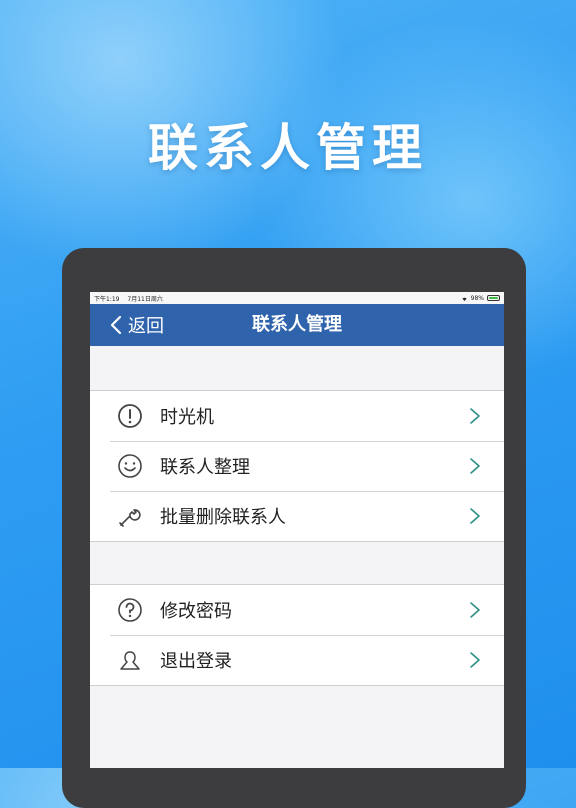 This screenshot has height=808, width=576. What do you see at coordinates (297, 416) in the screenshot?
I see `list-item-time-machine: 时光机` at bounding box center [297, 416].